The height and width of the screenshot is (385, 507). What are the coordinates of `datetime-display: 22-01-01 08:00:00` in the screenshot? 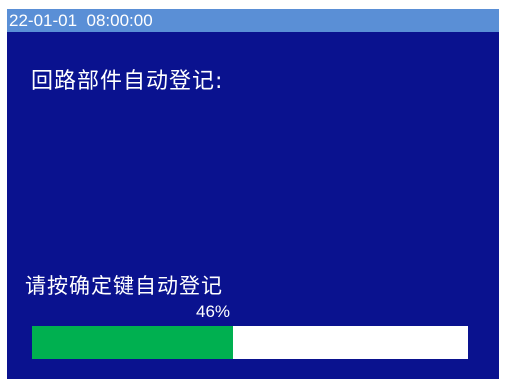 It's located at (81, 20).